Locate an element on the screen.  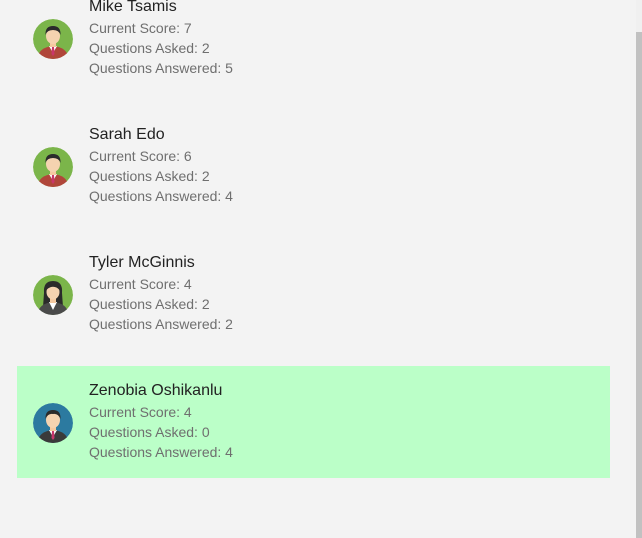
user-name: Zenobia Oshikanlu is located at coordinates (156, 390).